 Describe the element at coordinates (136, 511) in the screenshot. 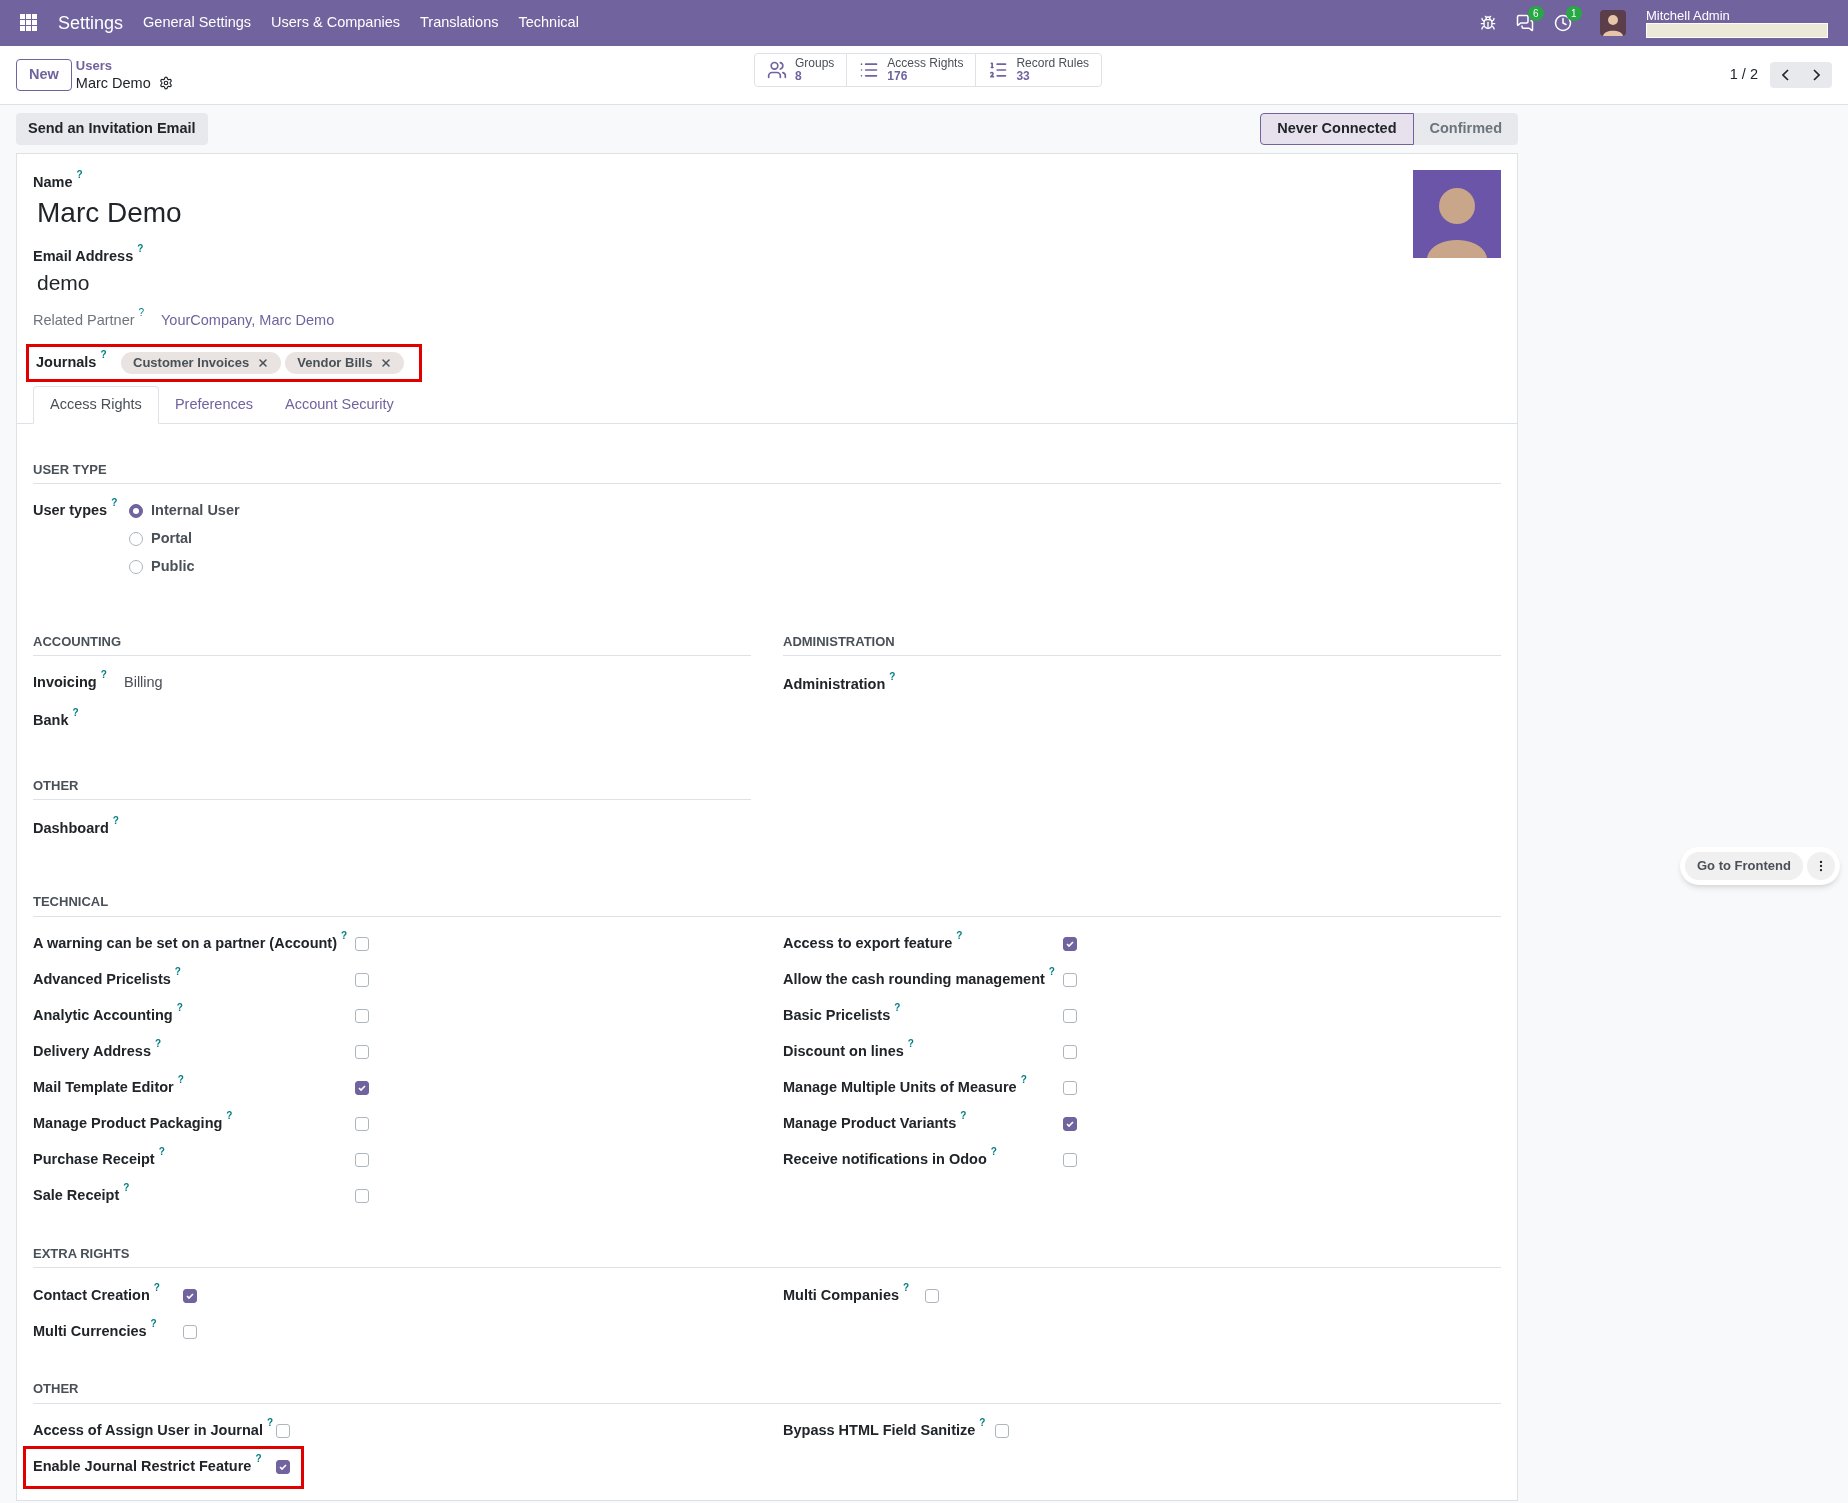

I see `radio-button` at that location.